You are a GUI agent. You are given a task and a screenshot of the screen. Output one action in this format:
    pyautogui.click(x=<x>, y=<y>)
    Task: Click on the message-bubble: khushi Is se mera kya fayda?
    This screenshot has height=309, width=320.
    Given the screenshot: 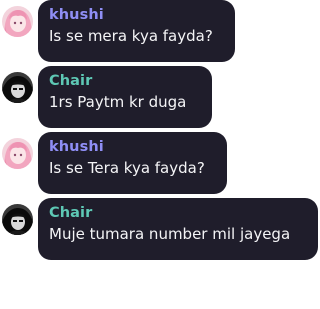 What is the action you would take?
    pyautogui.click(x=136, y=31)
    